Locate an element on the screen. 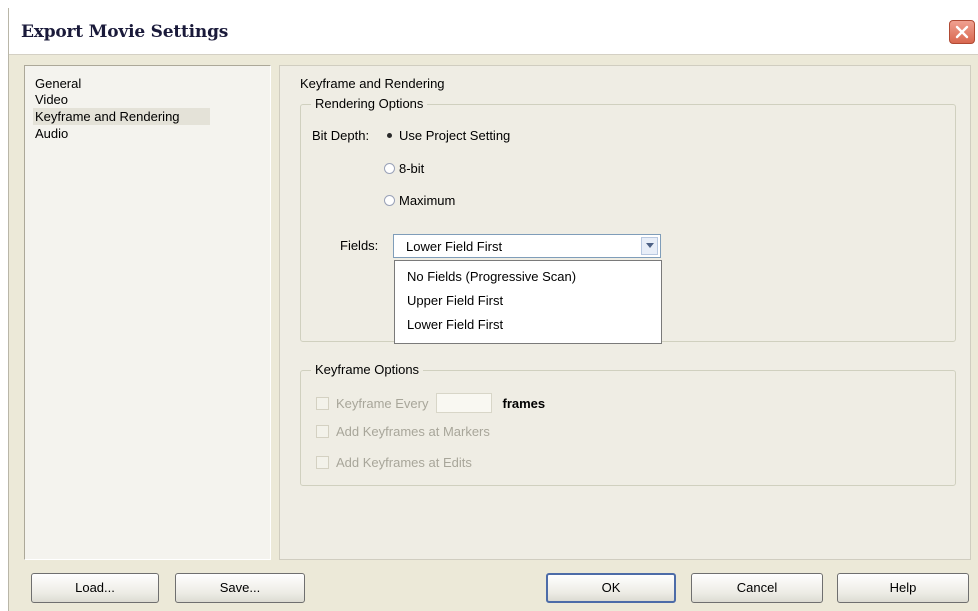 This screenshot has width=978, height=611. keyframe-every-label: Keyframe Every is located at coordinates (382, 403).